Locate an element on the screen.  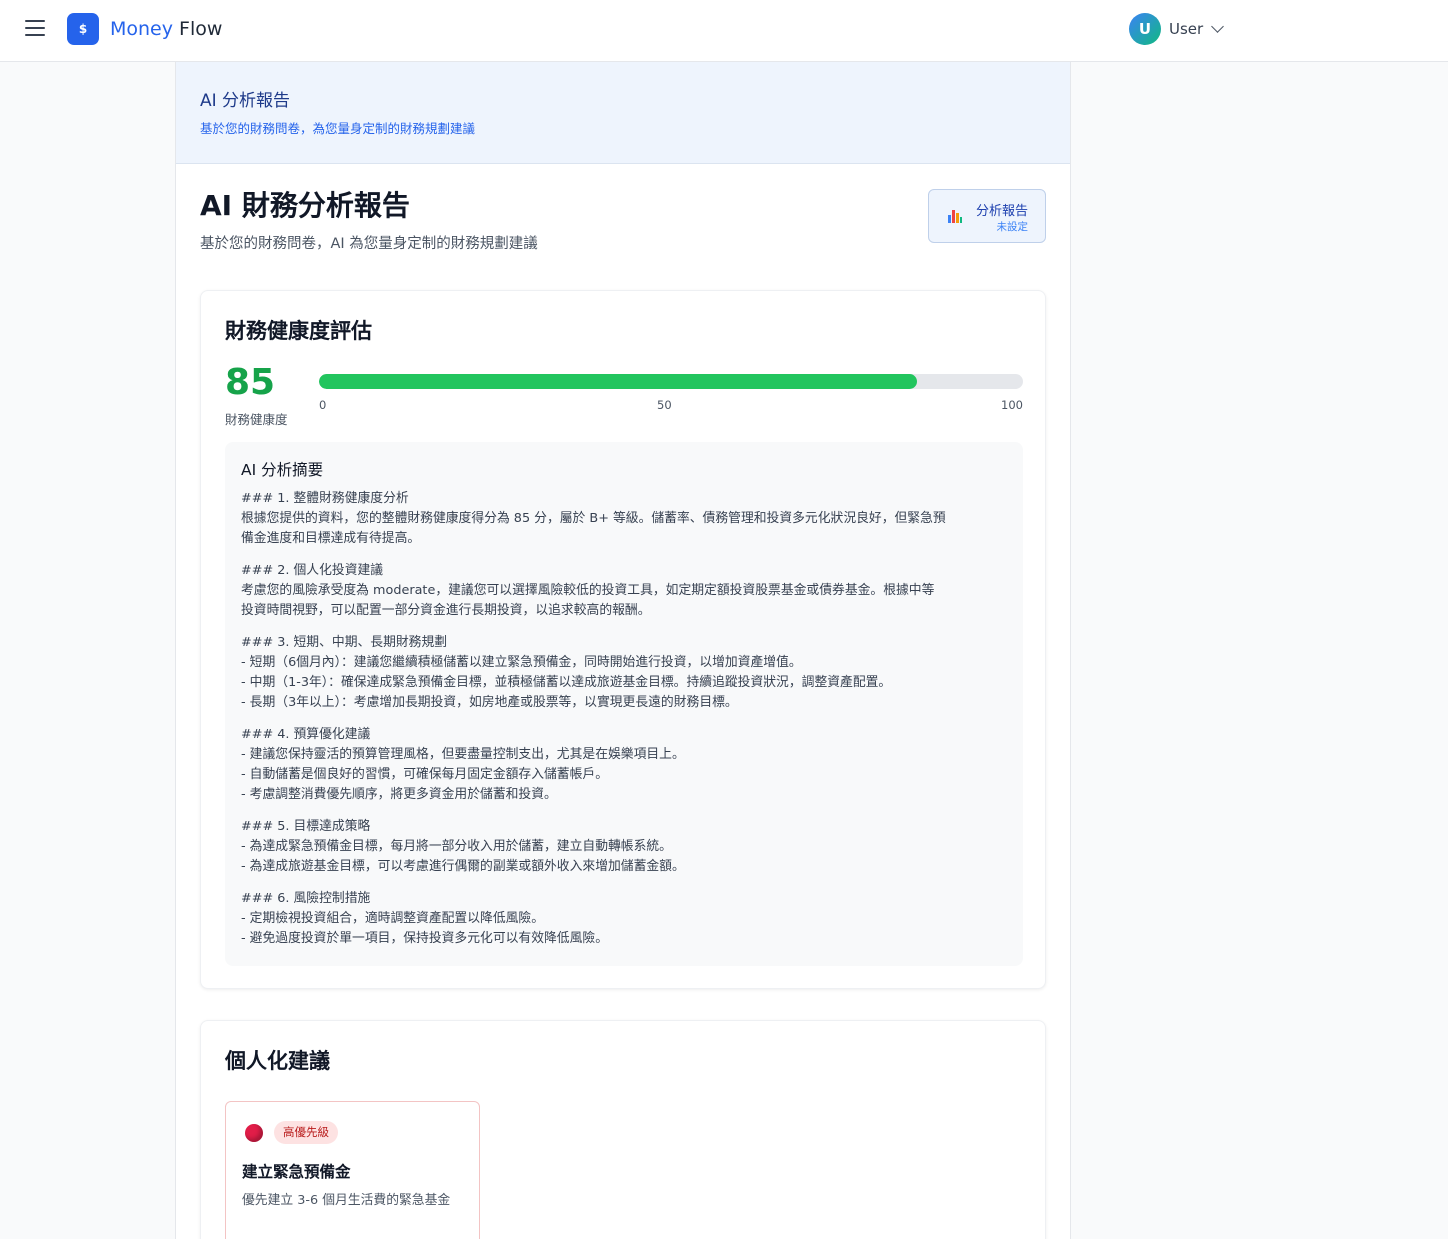
summary-section-heading: ### 1. 整體財務健康度分析 is located at coordinates (325, 498).